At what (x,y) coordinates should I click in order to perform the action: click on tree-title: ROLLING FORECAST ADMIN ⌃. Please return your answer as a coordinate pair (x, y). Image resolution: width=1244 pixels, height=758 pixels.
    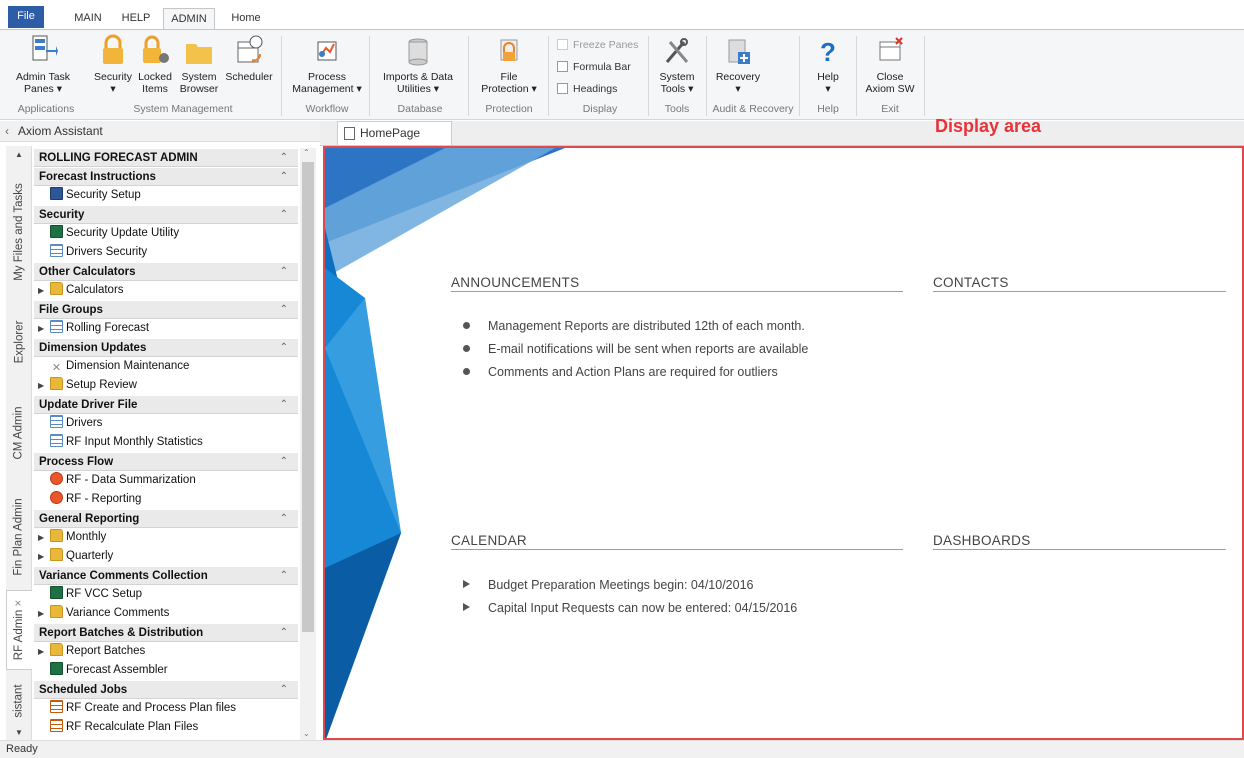
    Looking at the image, I should click on (166, 157).